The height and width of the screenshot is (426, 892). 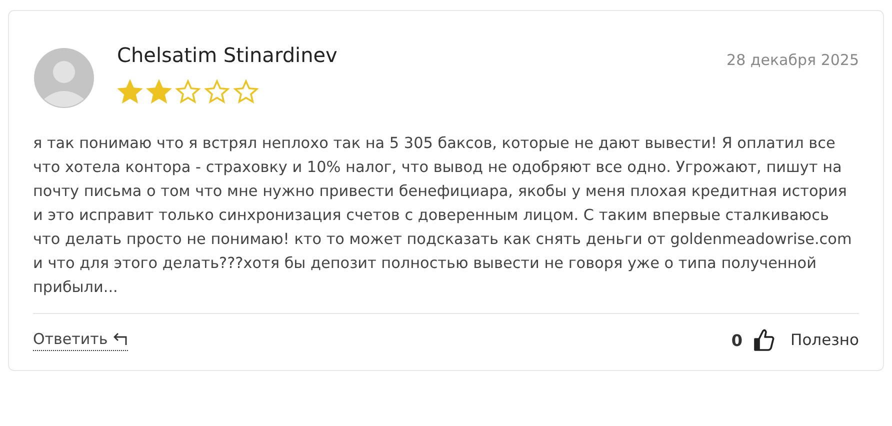 What do you see at coordinates (64, 78) in the screenshot?
I see `avatar-icon` at bounding box center [64, 78].